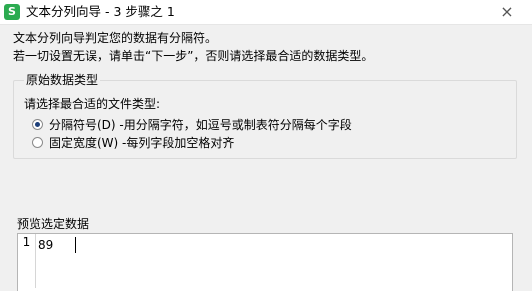 This screenshot has width=532, height=291. Describe the element at coordinates (75, 245) in the screenshot. I see `text-caret` at that location.